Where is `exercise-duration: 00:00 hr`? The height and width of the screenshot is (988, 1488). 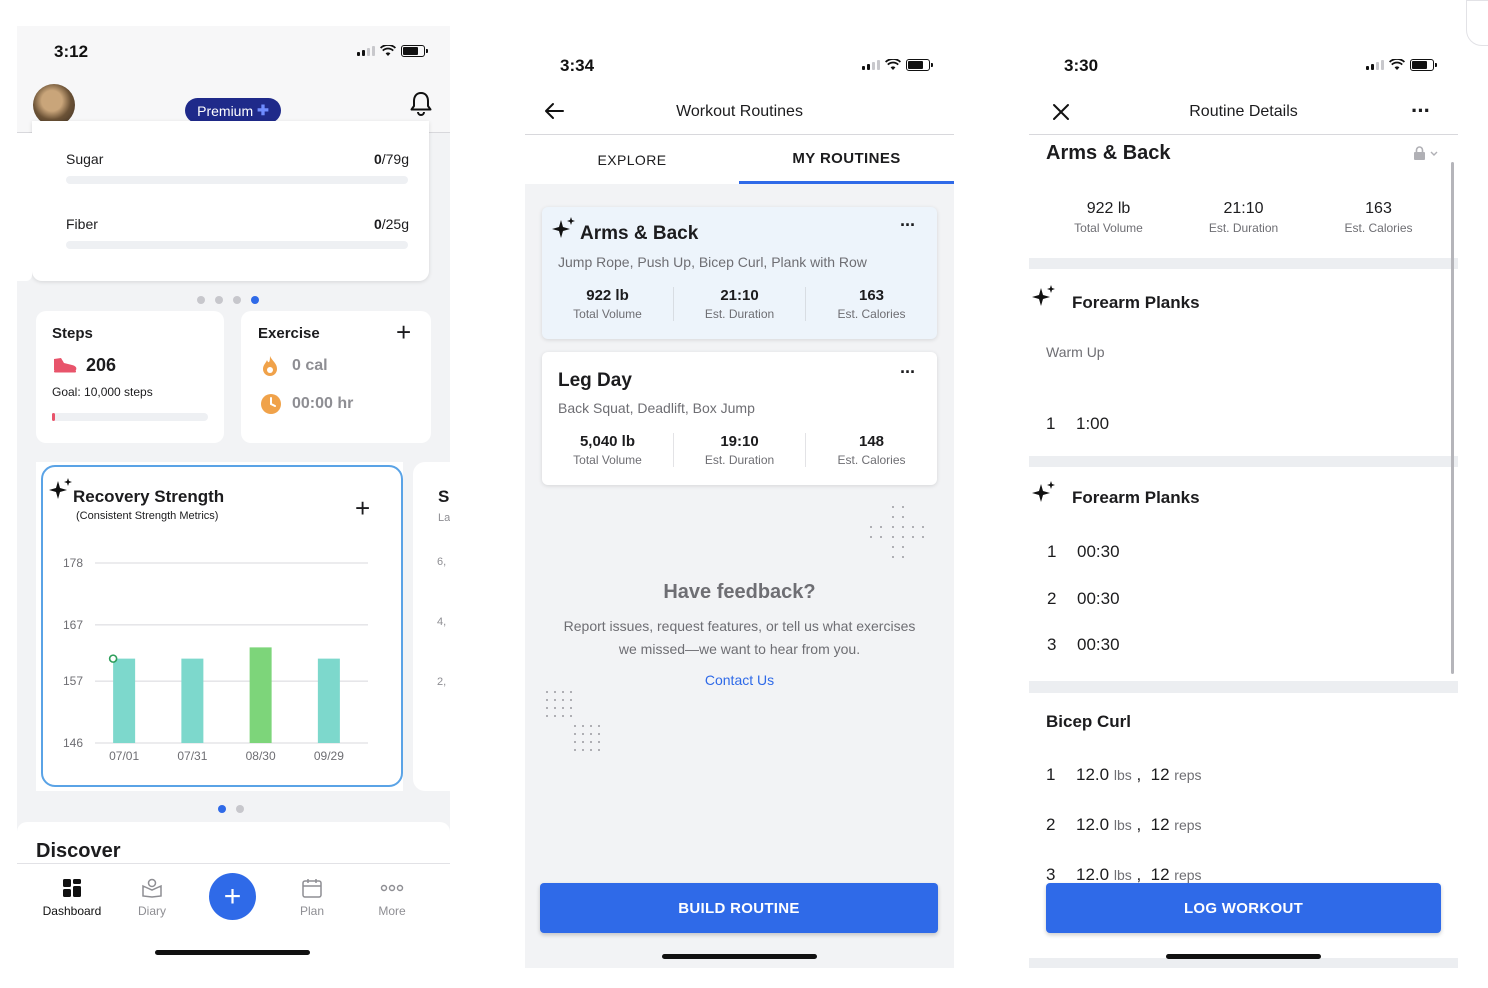
exercise-duration: 00:00 hr is located at coordinates (323, 403).